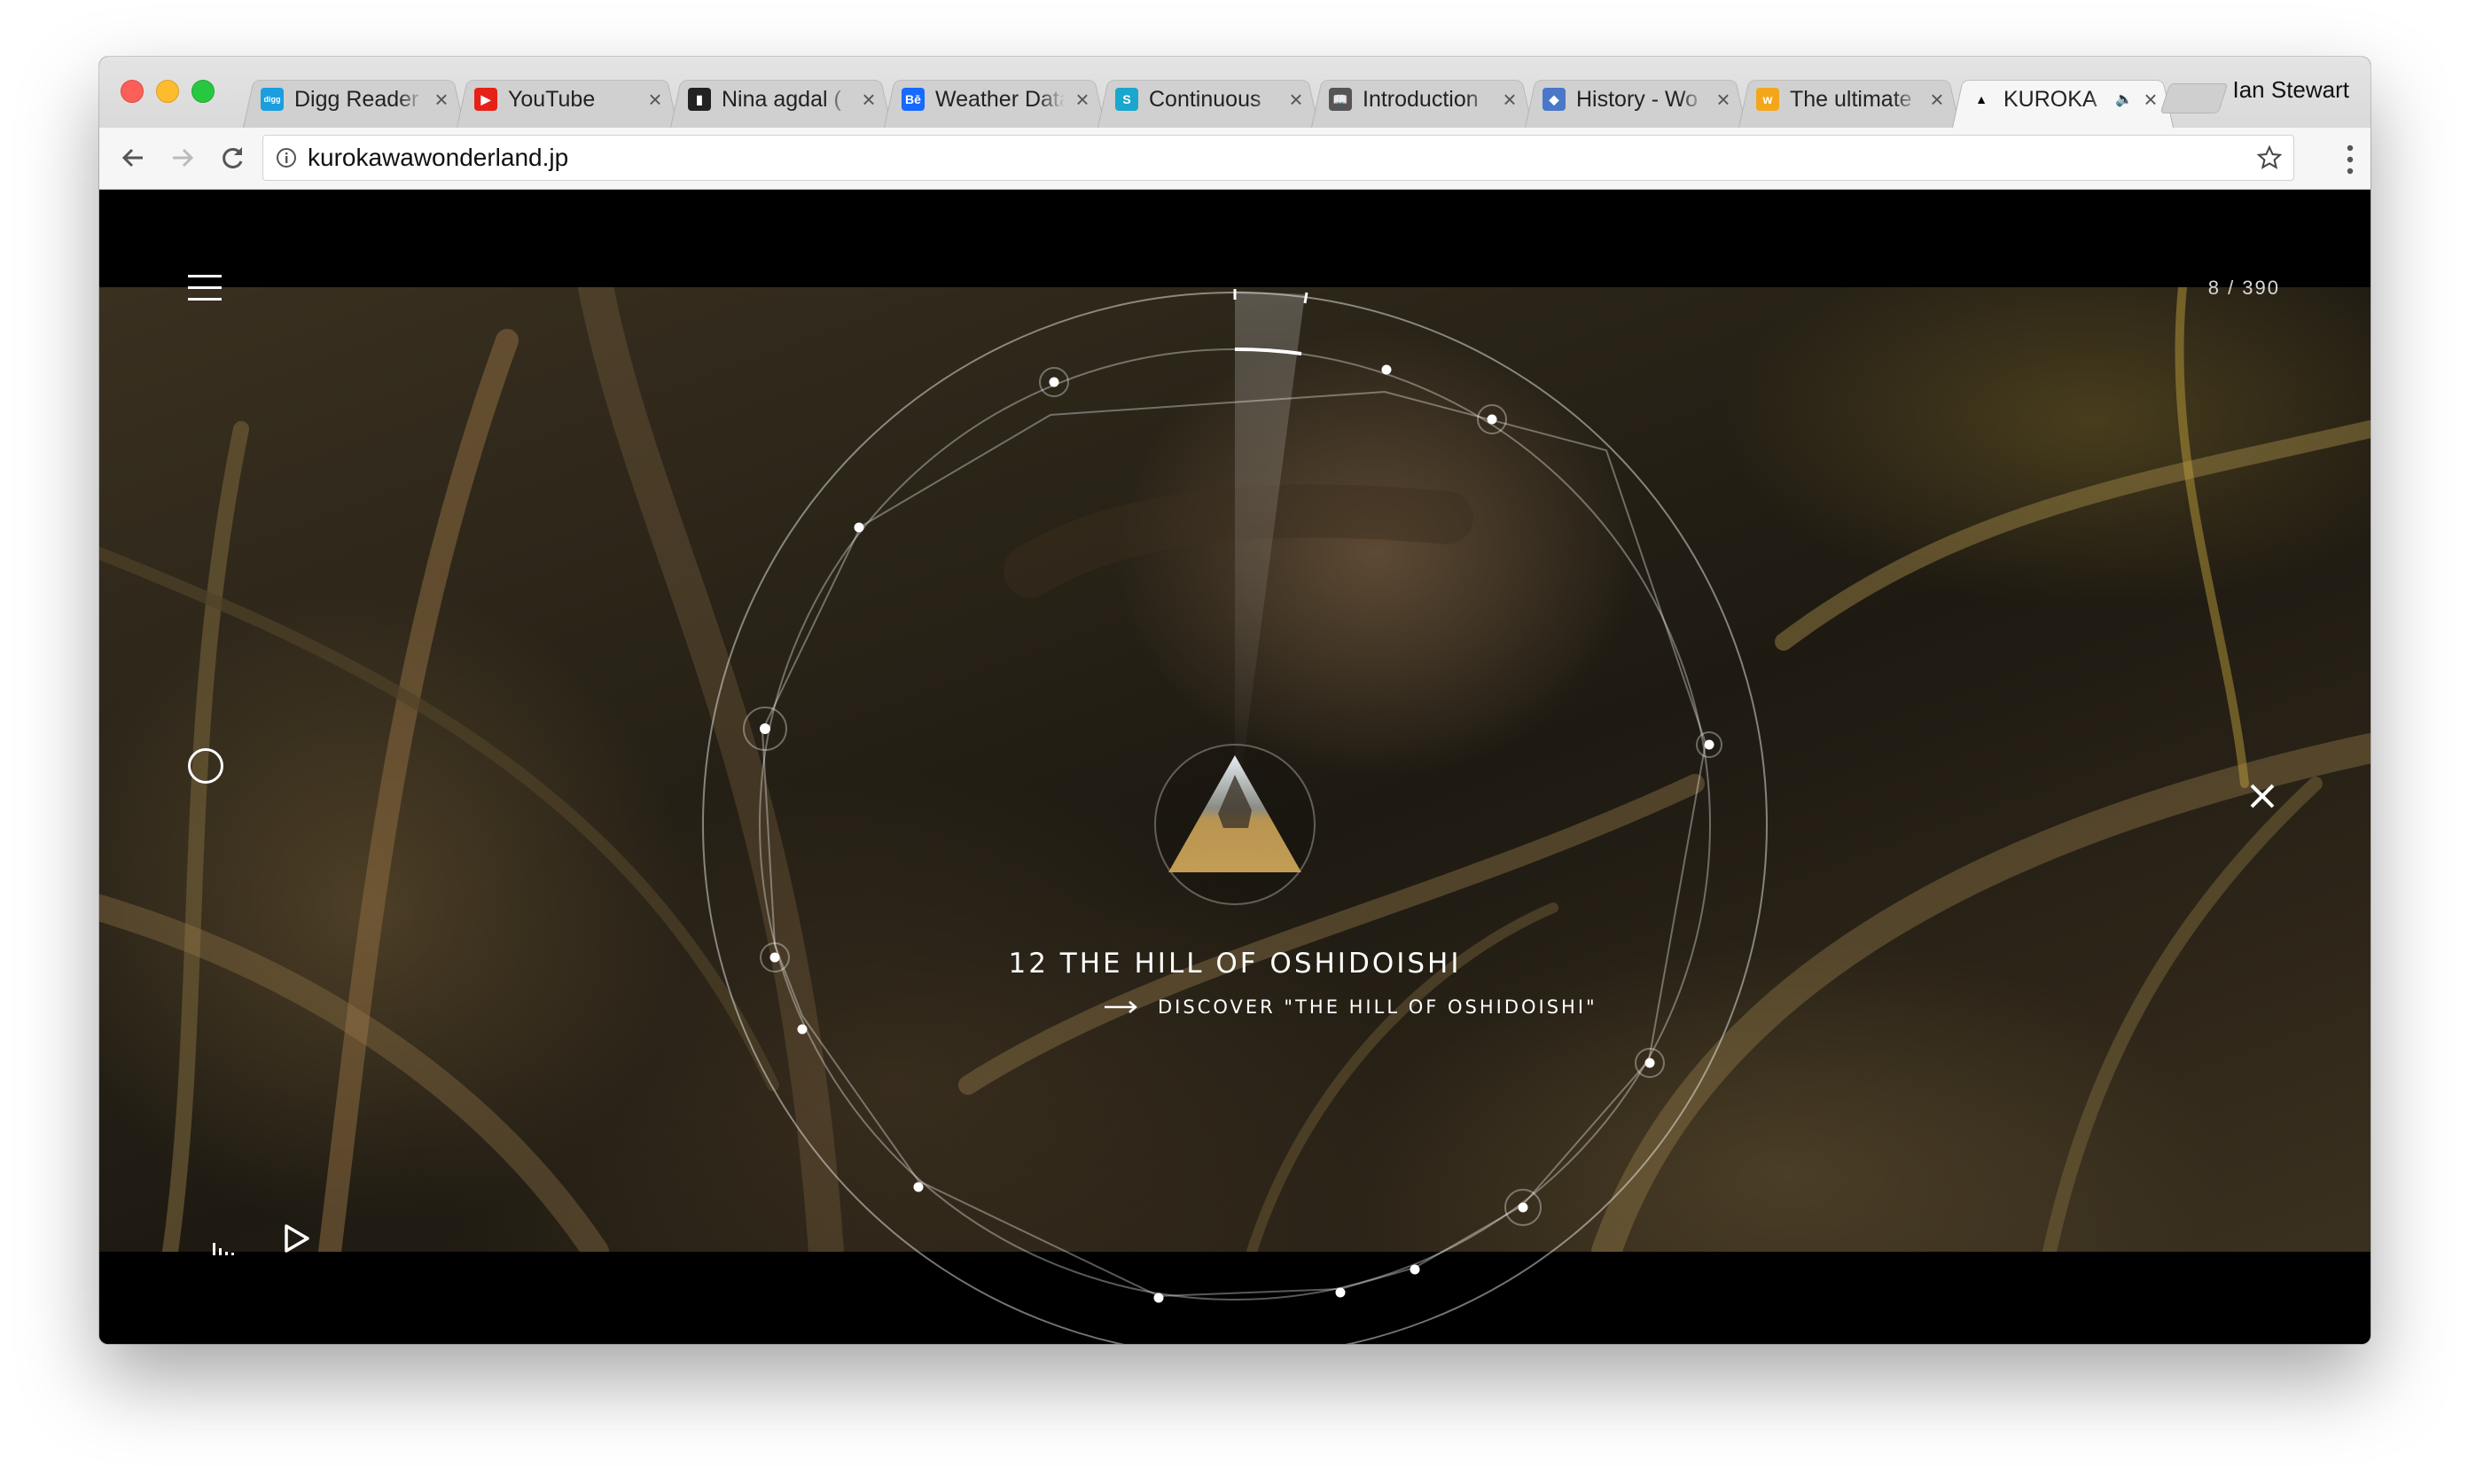 The image size is (2468, 1484). I want to click on browser-tab: digg Digg Reader ×, so click(354, 99).